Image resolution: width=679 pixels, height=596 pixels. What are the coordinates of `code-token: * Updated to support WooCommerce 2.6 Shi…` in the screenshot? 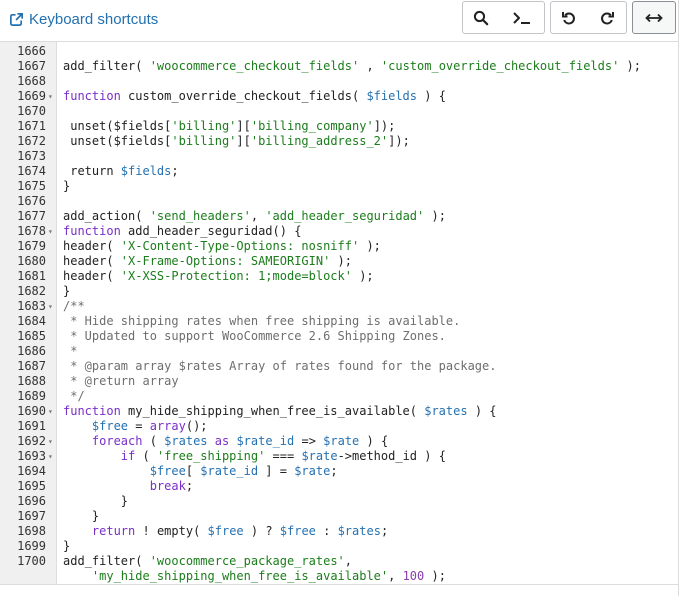 It's located at (254, 336).